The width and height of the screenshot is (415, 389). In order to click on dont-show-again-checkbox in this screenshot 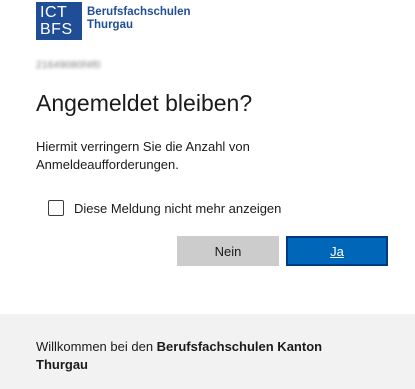, I will do `click(56, 208)`.